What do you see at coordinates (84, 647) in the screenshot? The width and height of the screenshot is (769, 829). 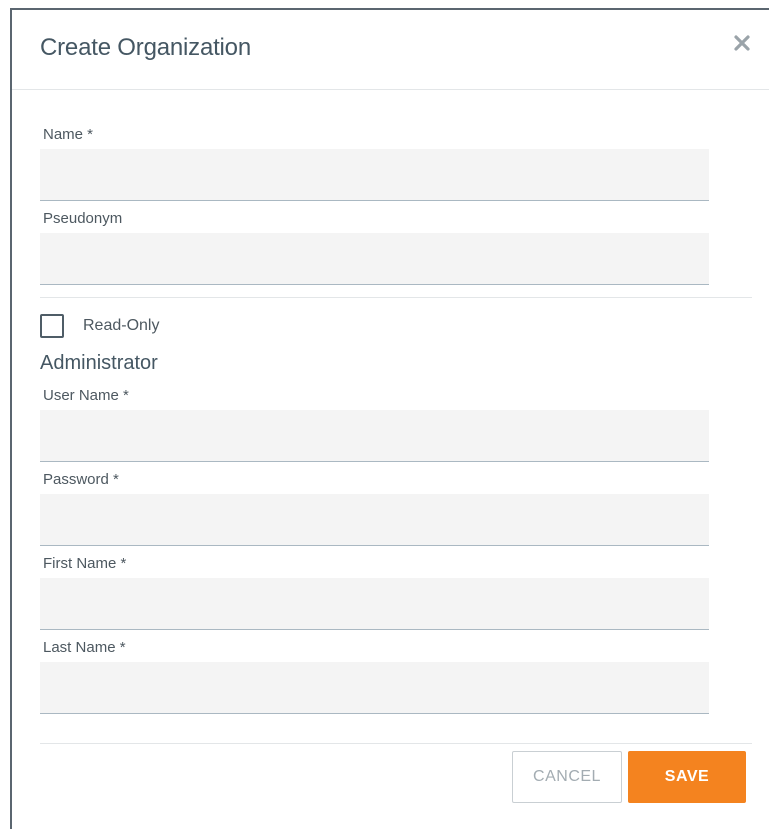 I see `last-name-label: Last Name *` at bounding box center [84, 647].